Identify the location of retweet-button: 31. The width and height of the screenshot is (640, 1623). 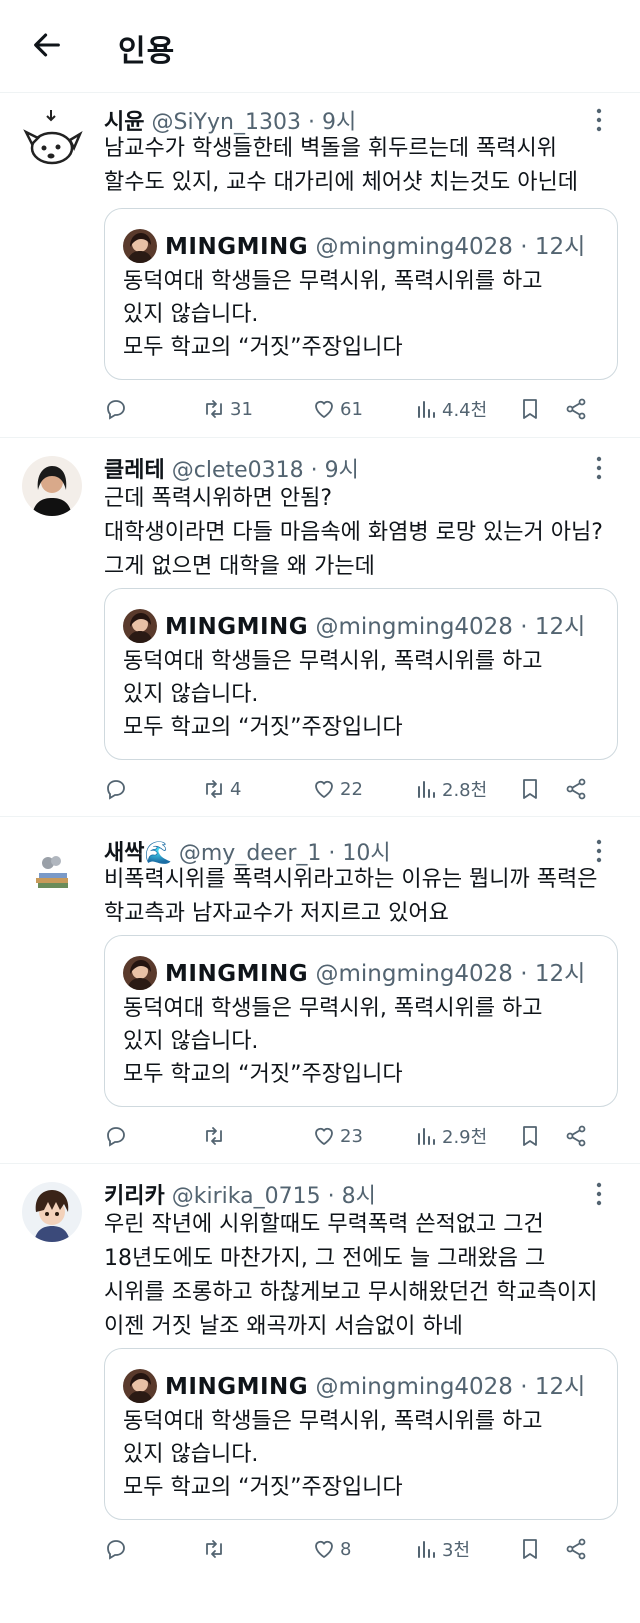
(227, 409).